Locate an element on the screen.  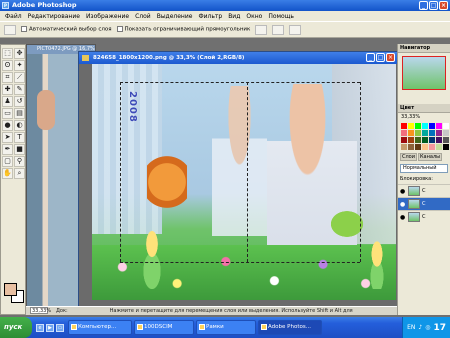
navigator-zoom-value: 33,33% is located at coordinates (424, 117).